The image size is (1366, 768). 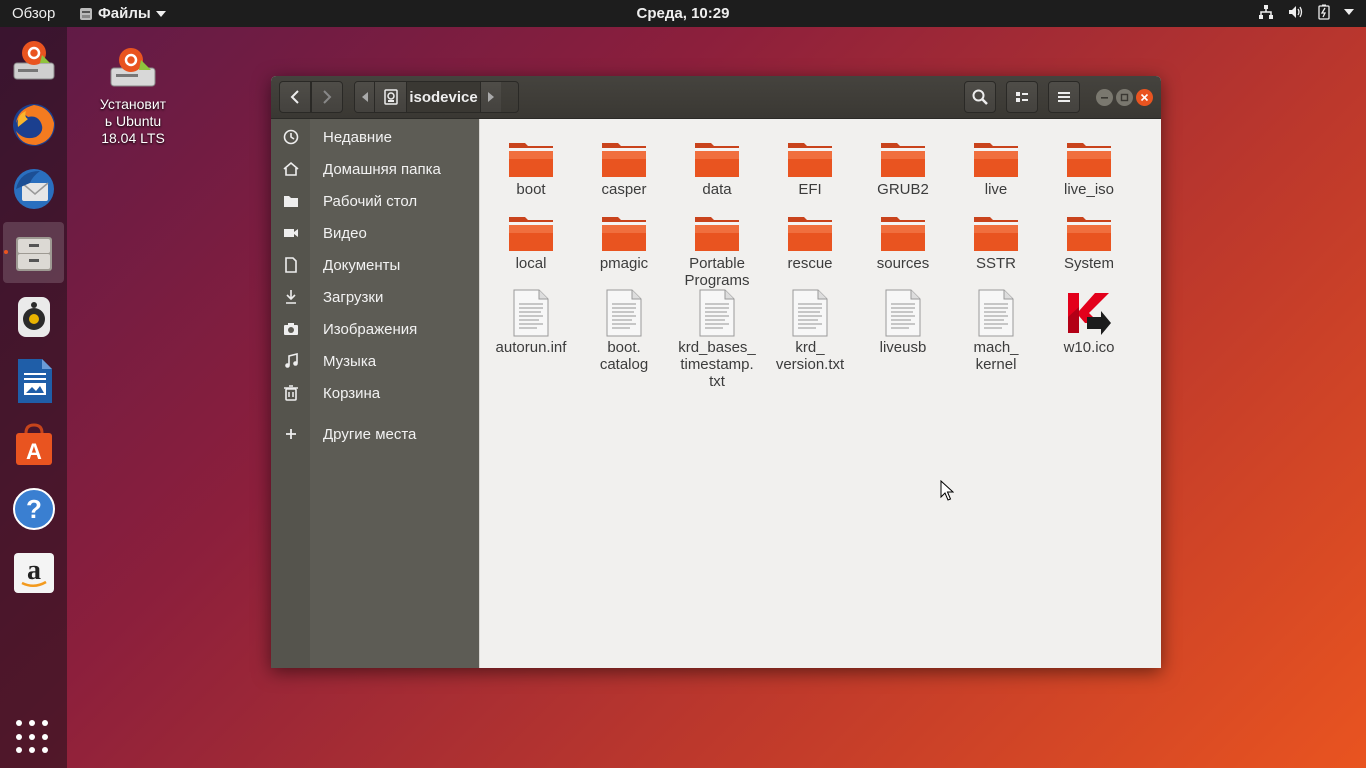 What do you see at coordinates (33, 316) in the screenshot?
I see `rhythmbox-icon` at bounding box center [33, 316].